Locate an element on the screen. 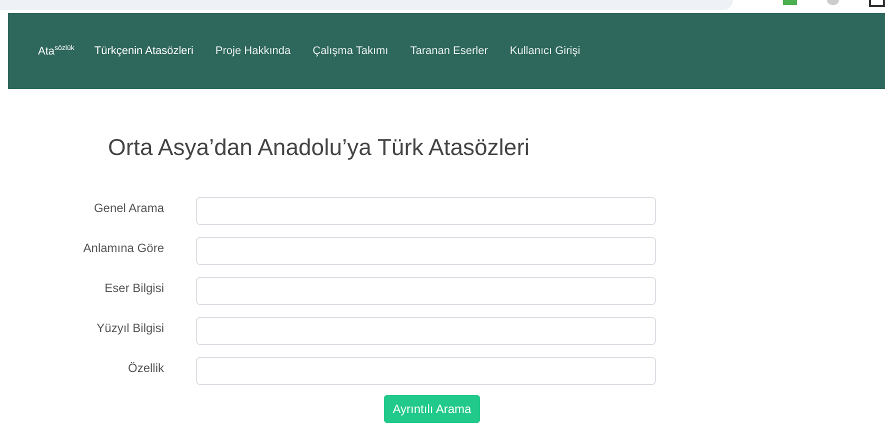  field-label: Genel Arama is located at coordinates (128, 207).